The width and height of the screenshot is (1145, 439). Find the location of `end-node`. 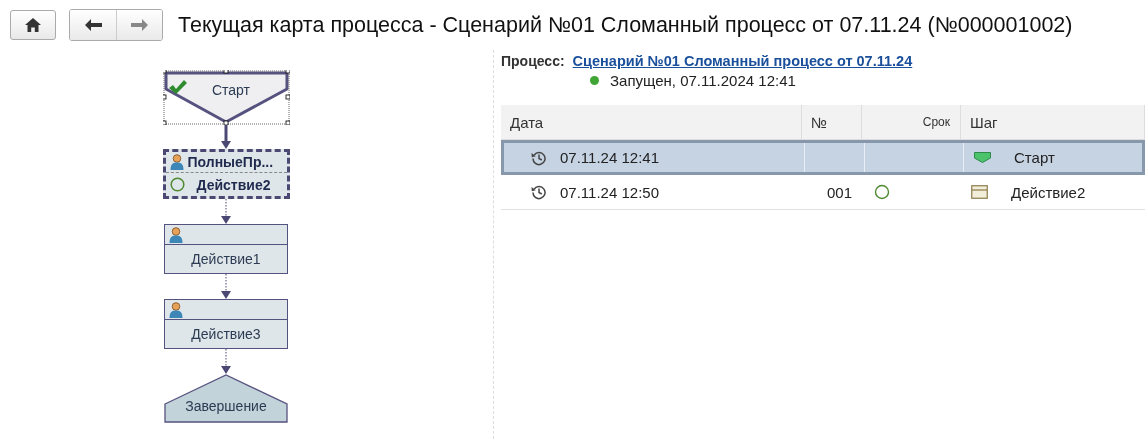

end-node is located at coordinates (226, 398).